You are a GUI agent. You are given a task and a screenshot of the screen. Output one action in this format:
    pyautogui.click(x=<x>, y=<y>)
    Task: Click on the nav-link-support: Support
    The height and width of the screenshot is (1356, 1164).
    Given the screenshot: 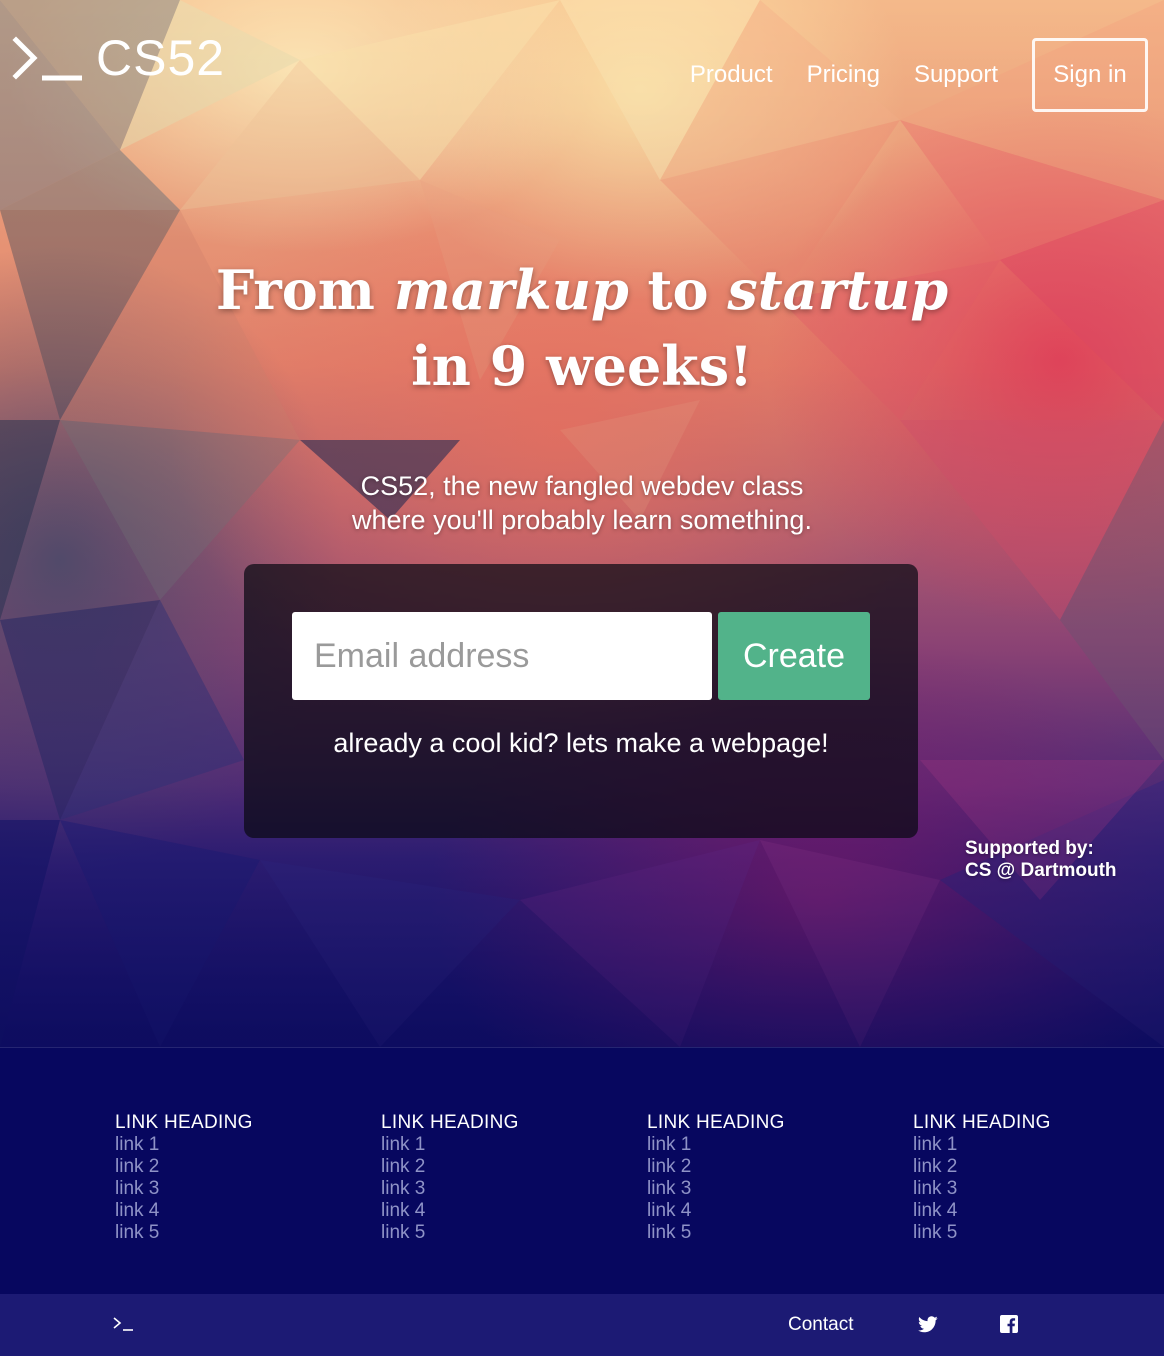 What is the action you would take?
    pyautogui.click(x=956, y=75)
    